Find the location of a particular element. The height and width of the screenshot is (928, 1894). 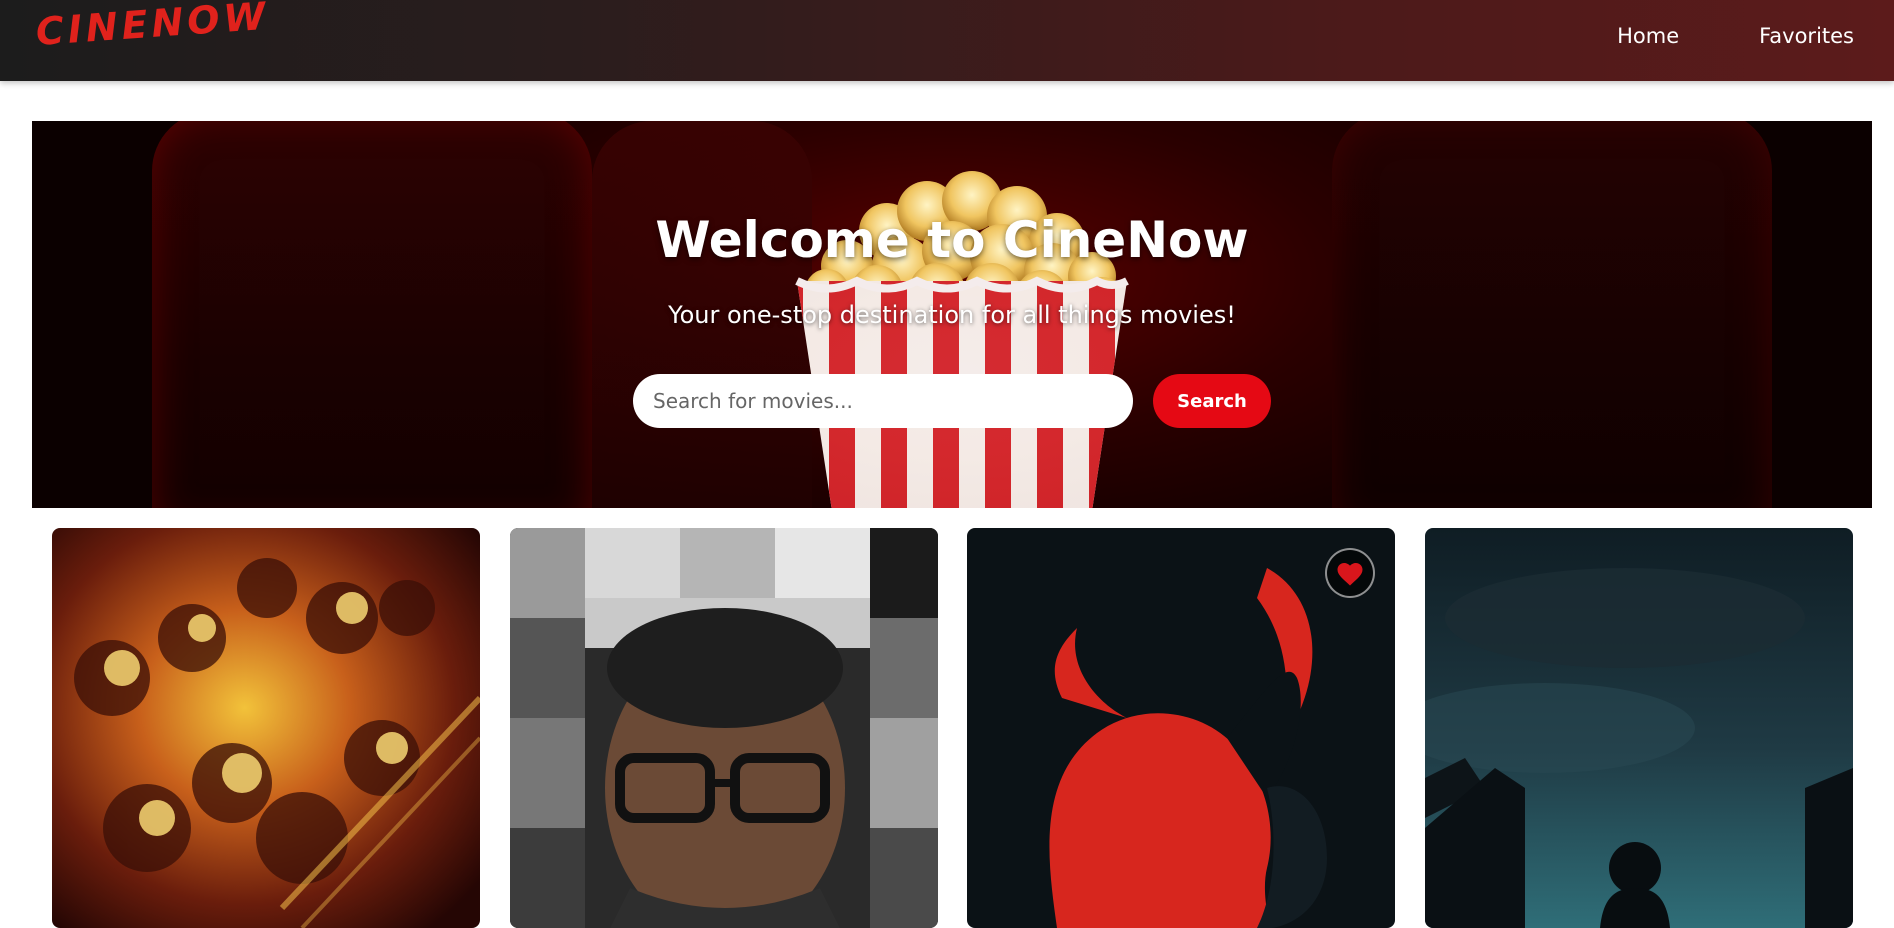

site-logo: CINENOW is located at coordinates (152, 27).